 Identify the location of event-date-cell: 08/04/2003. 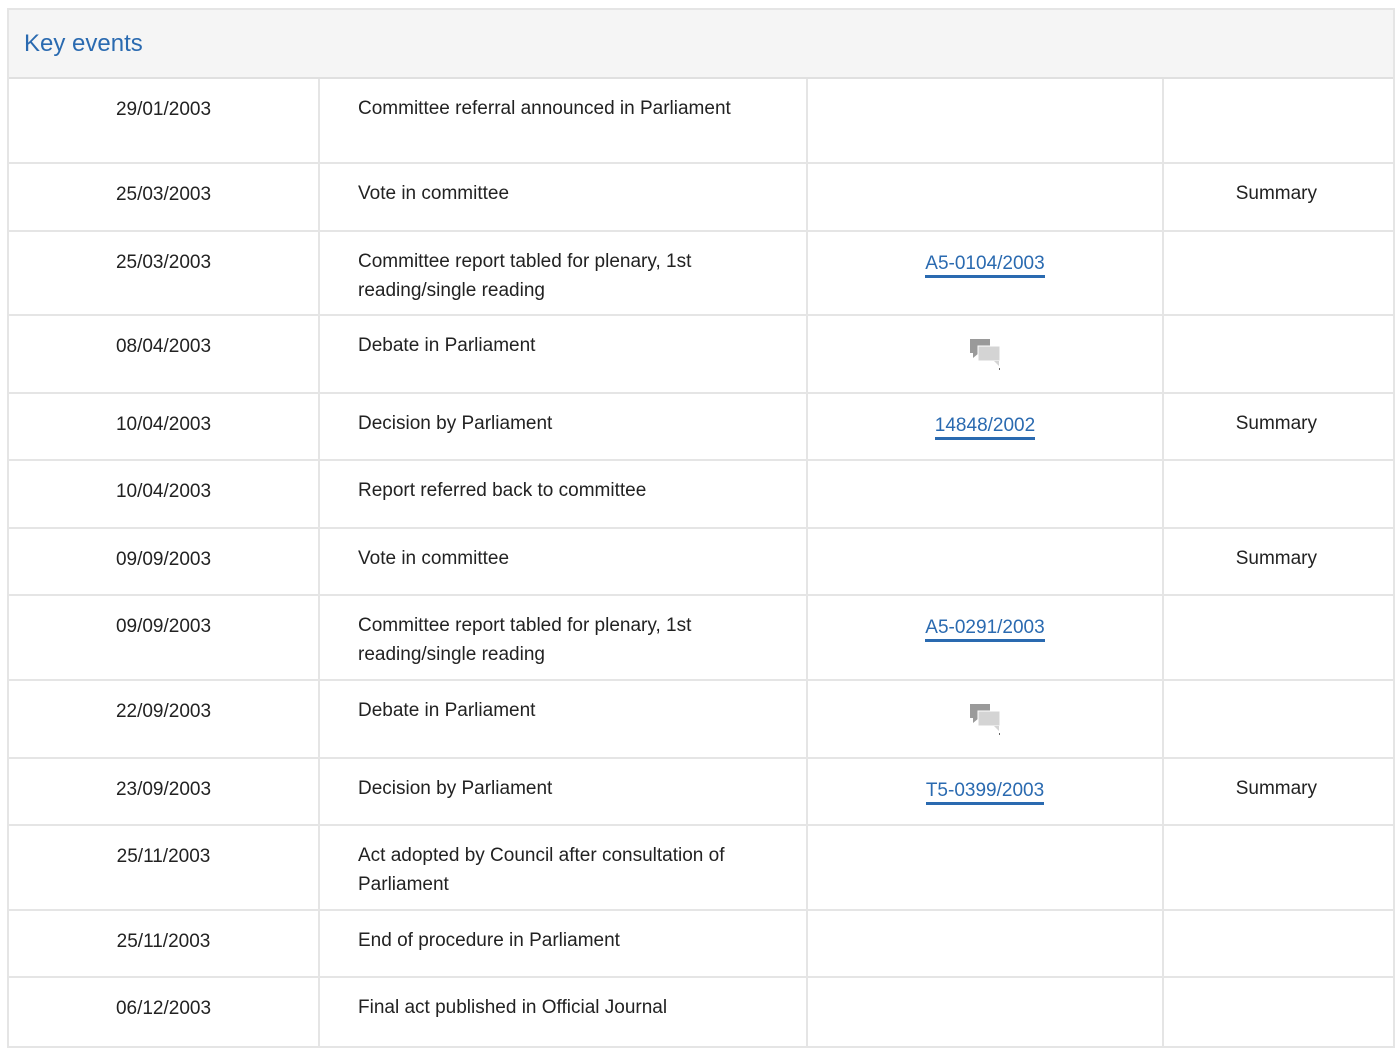
(164, 354).